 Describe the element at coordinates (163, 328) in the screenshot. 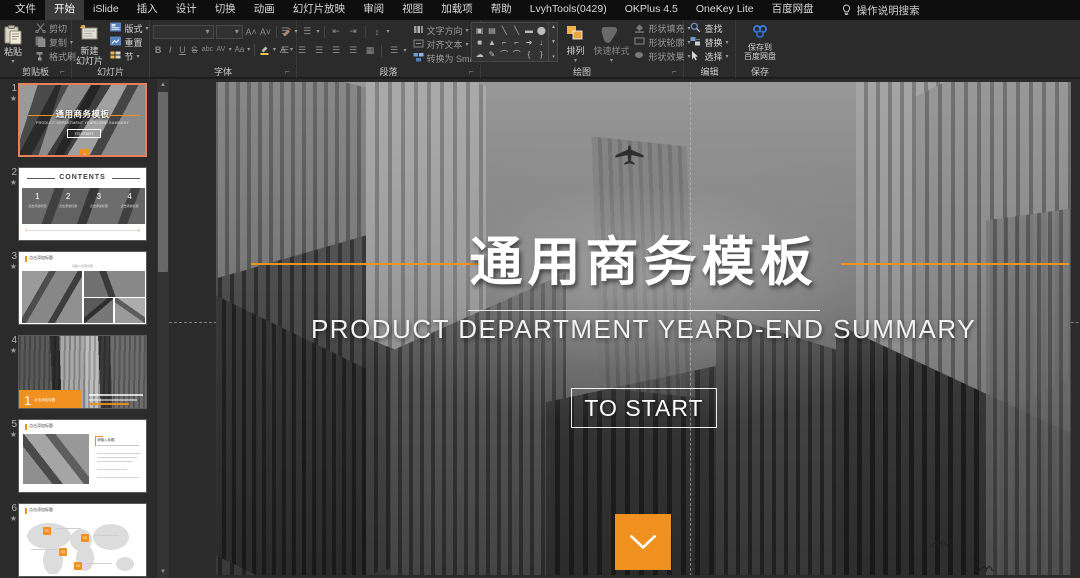

I see `thumbnail-scrollbar: ▲ ▼` at that location.